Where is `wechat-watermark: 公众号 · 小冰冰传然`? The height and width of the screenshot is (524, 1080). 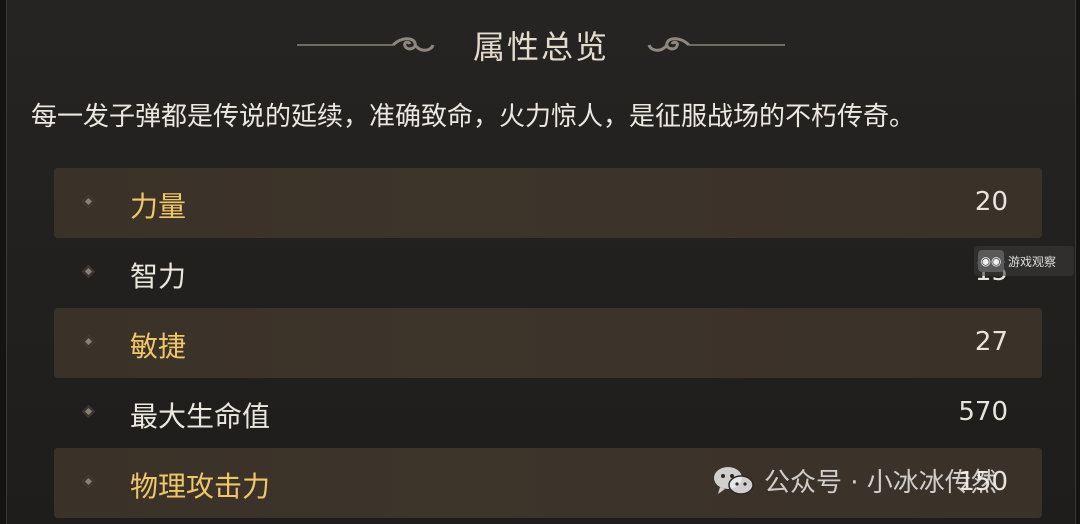
wechat-watermark: 公众号 · 小冰冰传然 is located at coordinates (854, 480).